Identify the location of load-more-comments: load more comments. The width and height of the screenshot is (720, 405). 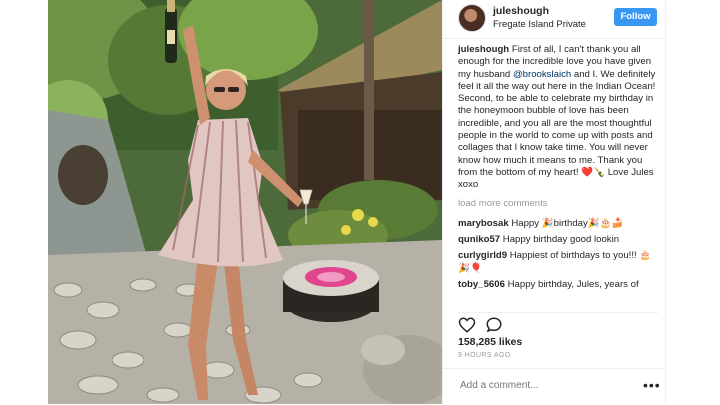
(558, 204).